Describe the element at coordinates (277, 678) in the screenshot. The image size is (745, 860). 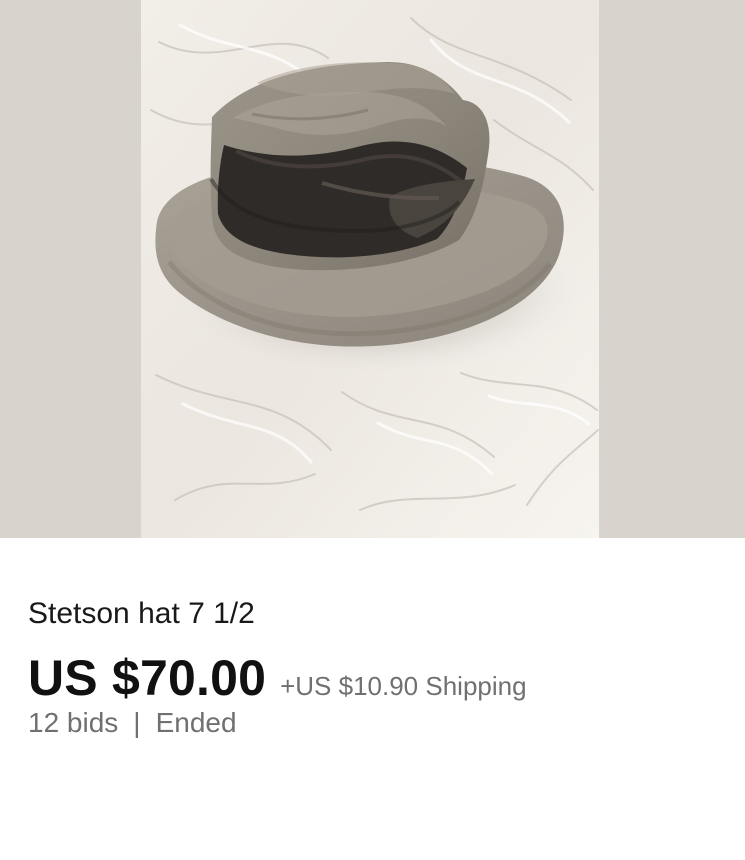
I see `price-row: US $70.00 +US $10.90 Shipping` at that location.